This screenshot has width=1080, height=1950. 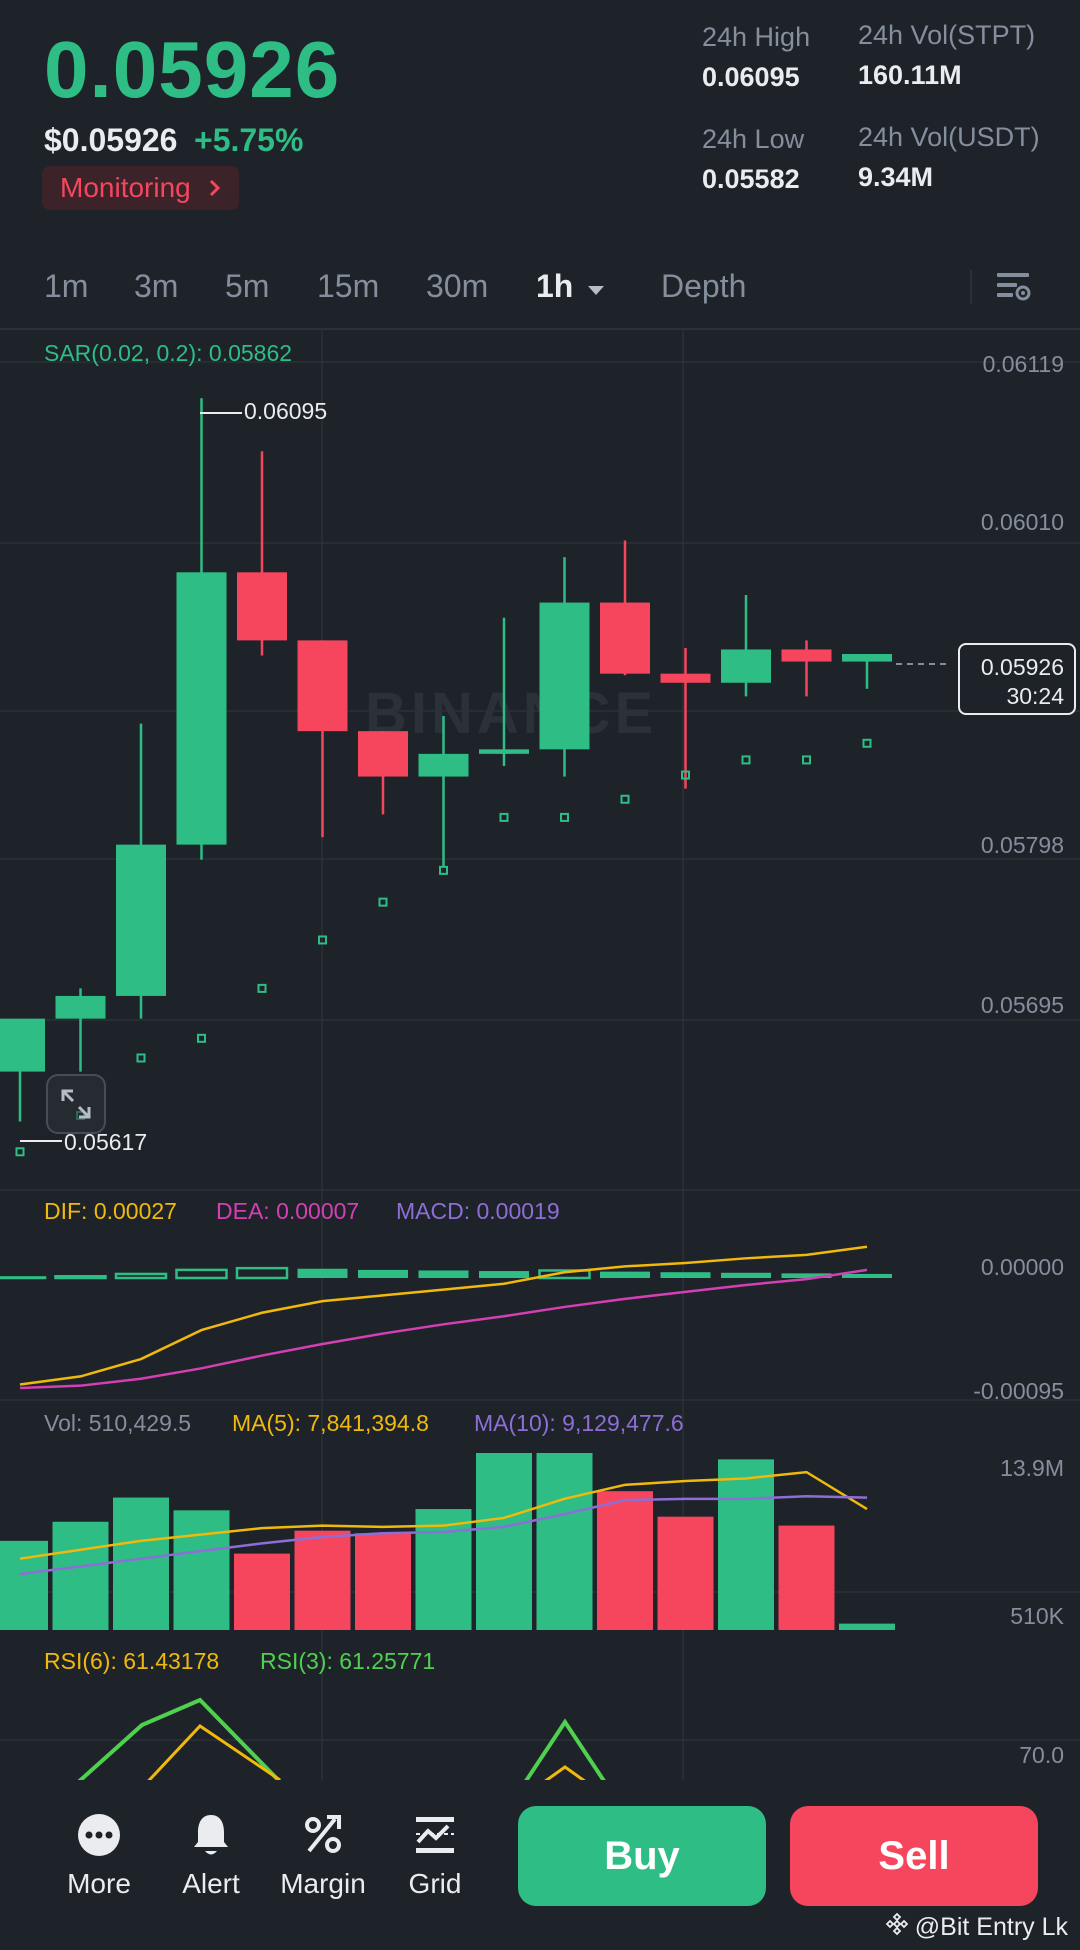 I want to click on more-icon, so click(x=99, y=1835).